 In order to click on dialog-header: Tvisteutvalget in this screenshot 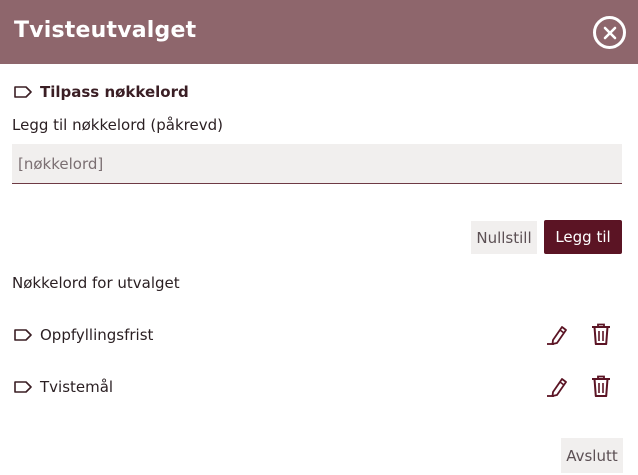, I will do `click(319, 32)`.